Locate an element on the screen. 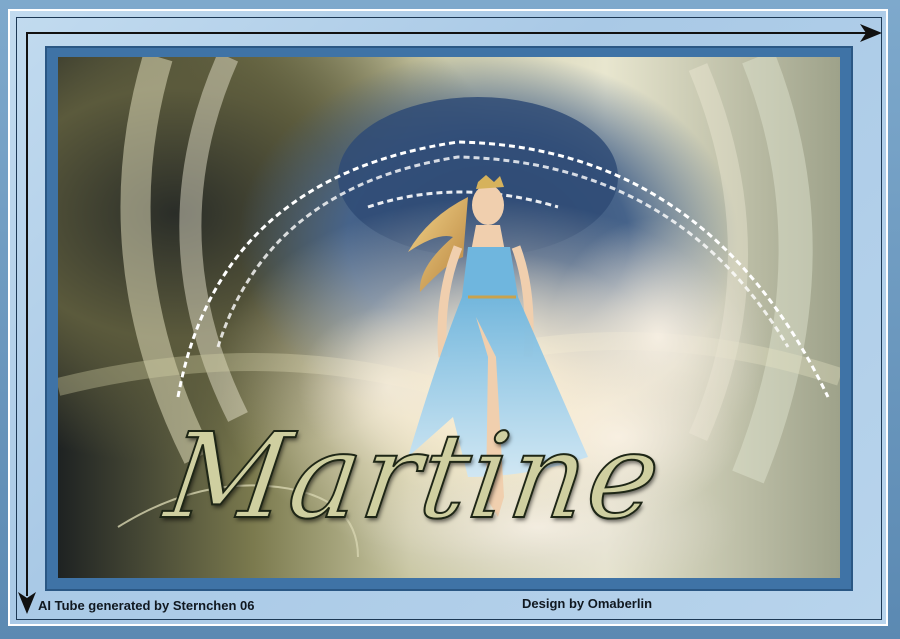  arrow-down-icon is located at coordinates (27, 323).